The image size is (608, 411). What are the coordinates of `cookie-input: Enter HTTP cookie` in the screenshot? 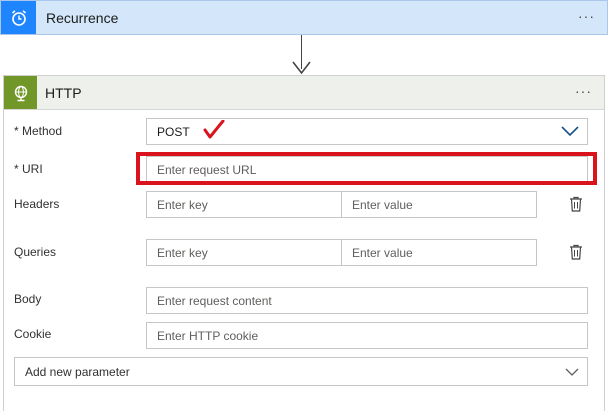 It's located at (367, 335).